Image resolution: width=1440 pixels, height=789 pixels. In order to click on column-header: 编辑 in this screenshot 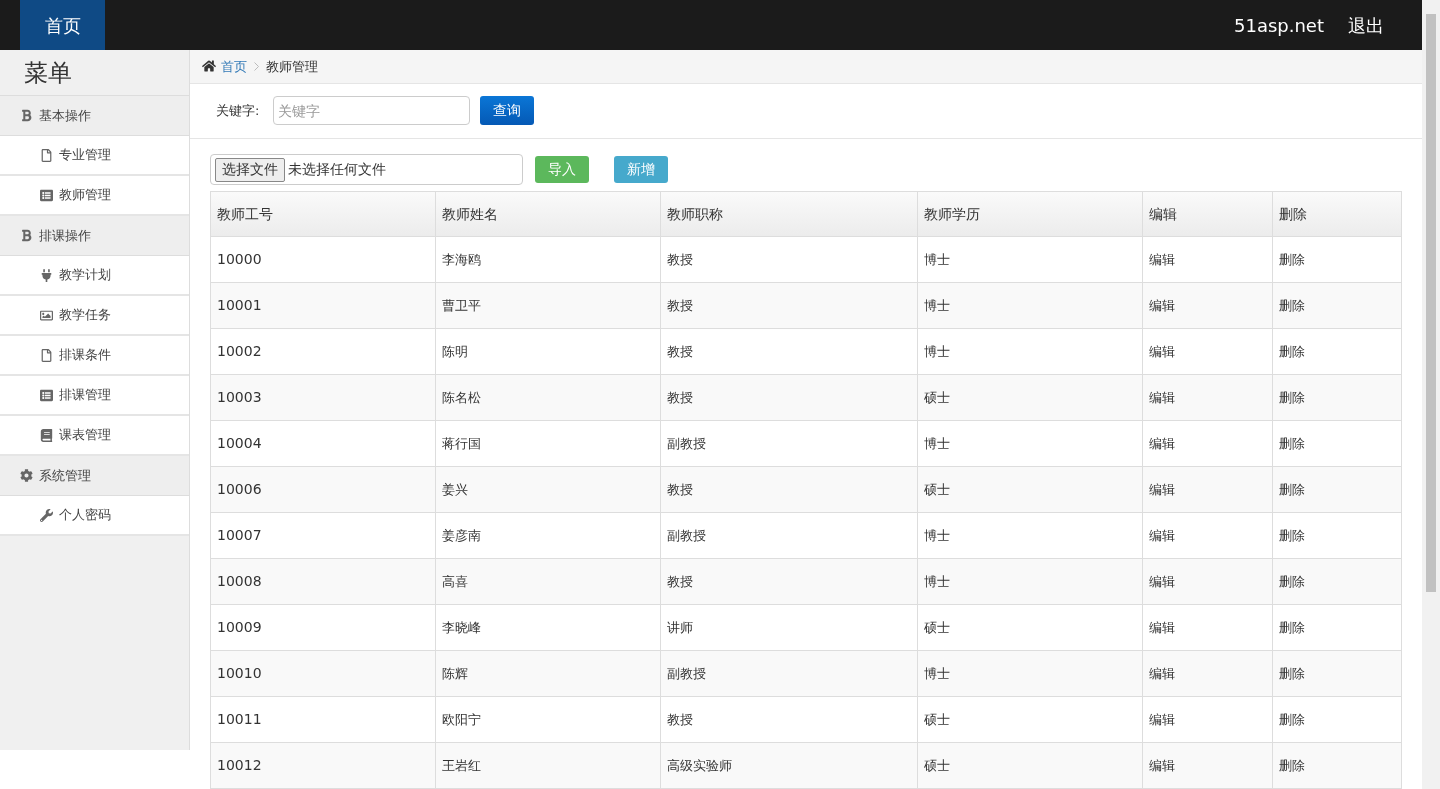, I will do `click(1208, 214)`.